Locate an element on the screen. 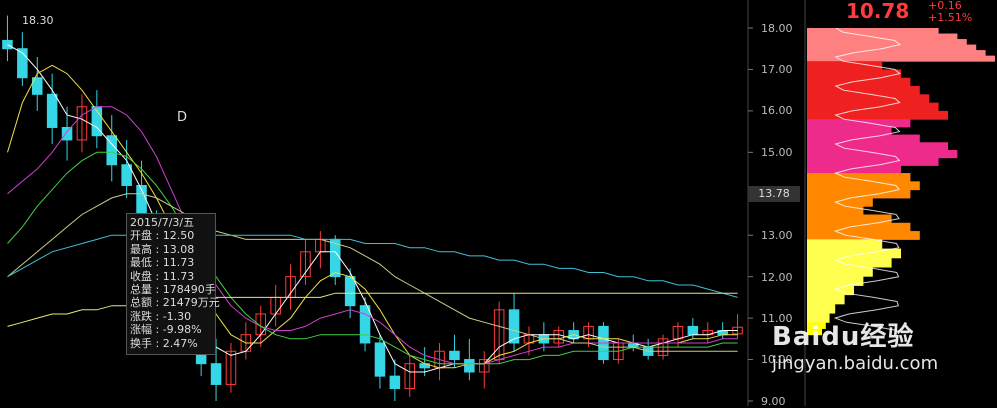 The height and width of the screenshot is (408, 997). watermark-brand: Baidu经验 is located at coordinates (843, 337).